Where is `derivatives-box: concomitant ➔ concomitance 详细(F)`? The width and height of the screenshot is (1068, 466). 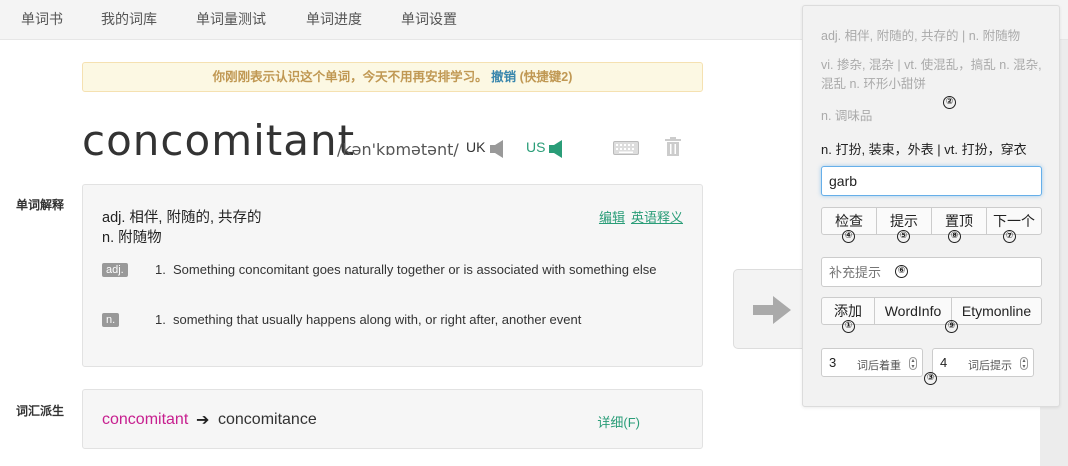 derivatives-box: concomitant ➔ concomitance 详细(F) is located at coordinates (392, 419).